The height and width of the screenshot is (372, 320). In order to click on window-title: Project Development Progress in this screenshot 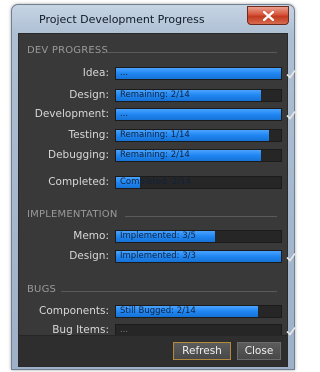, I will do `click(122, 19)`.